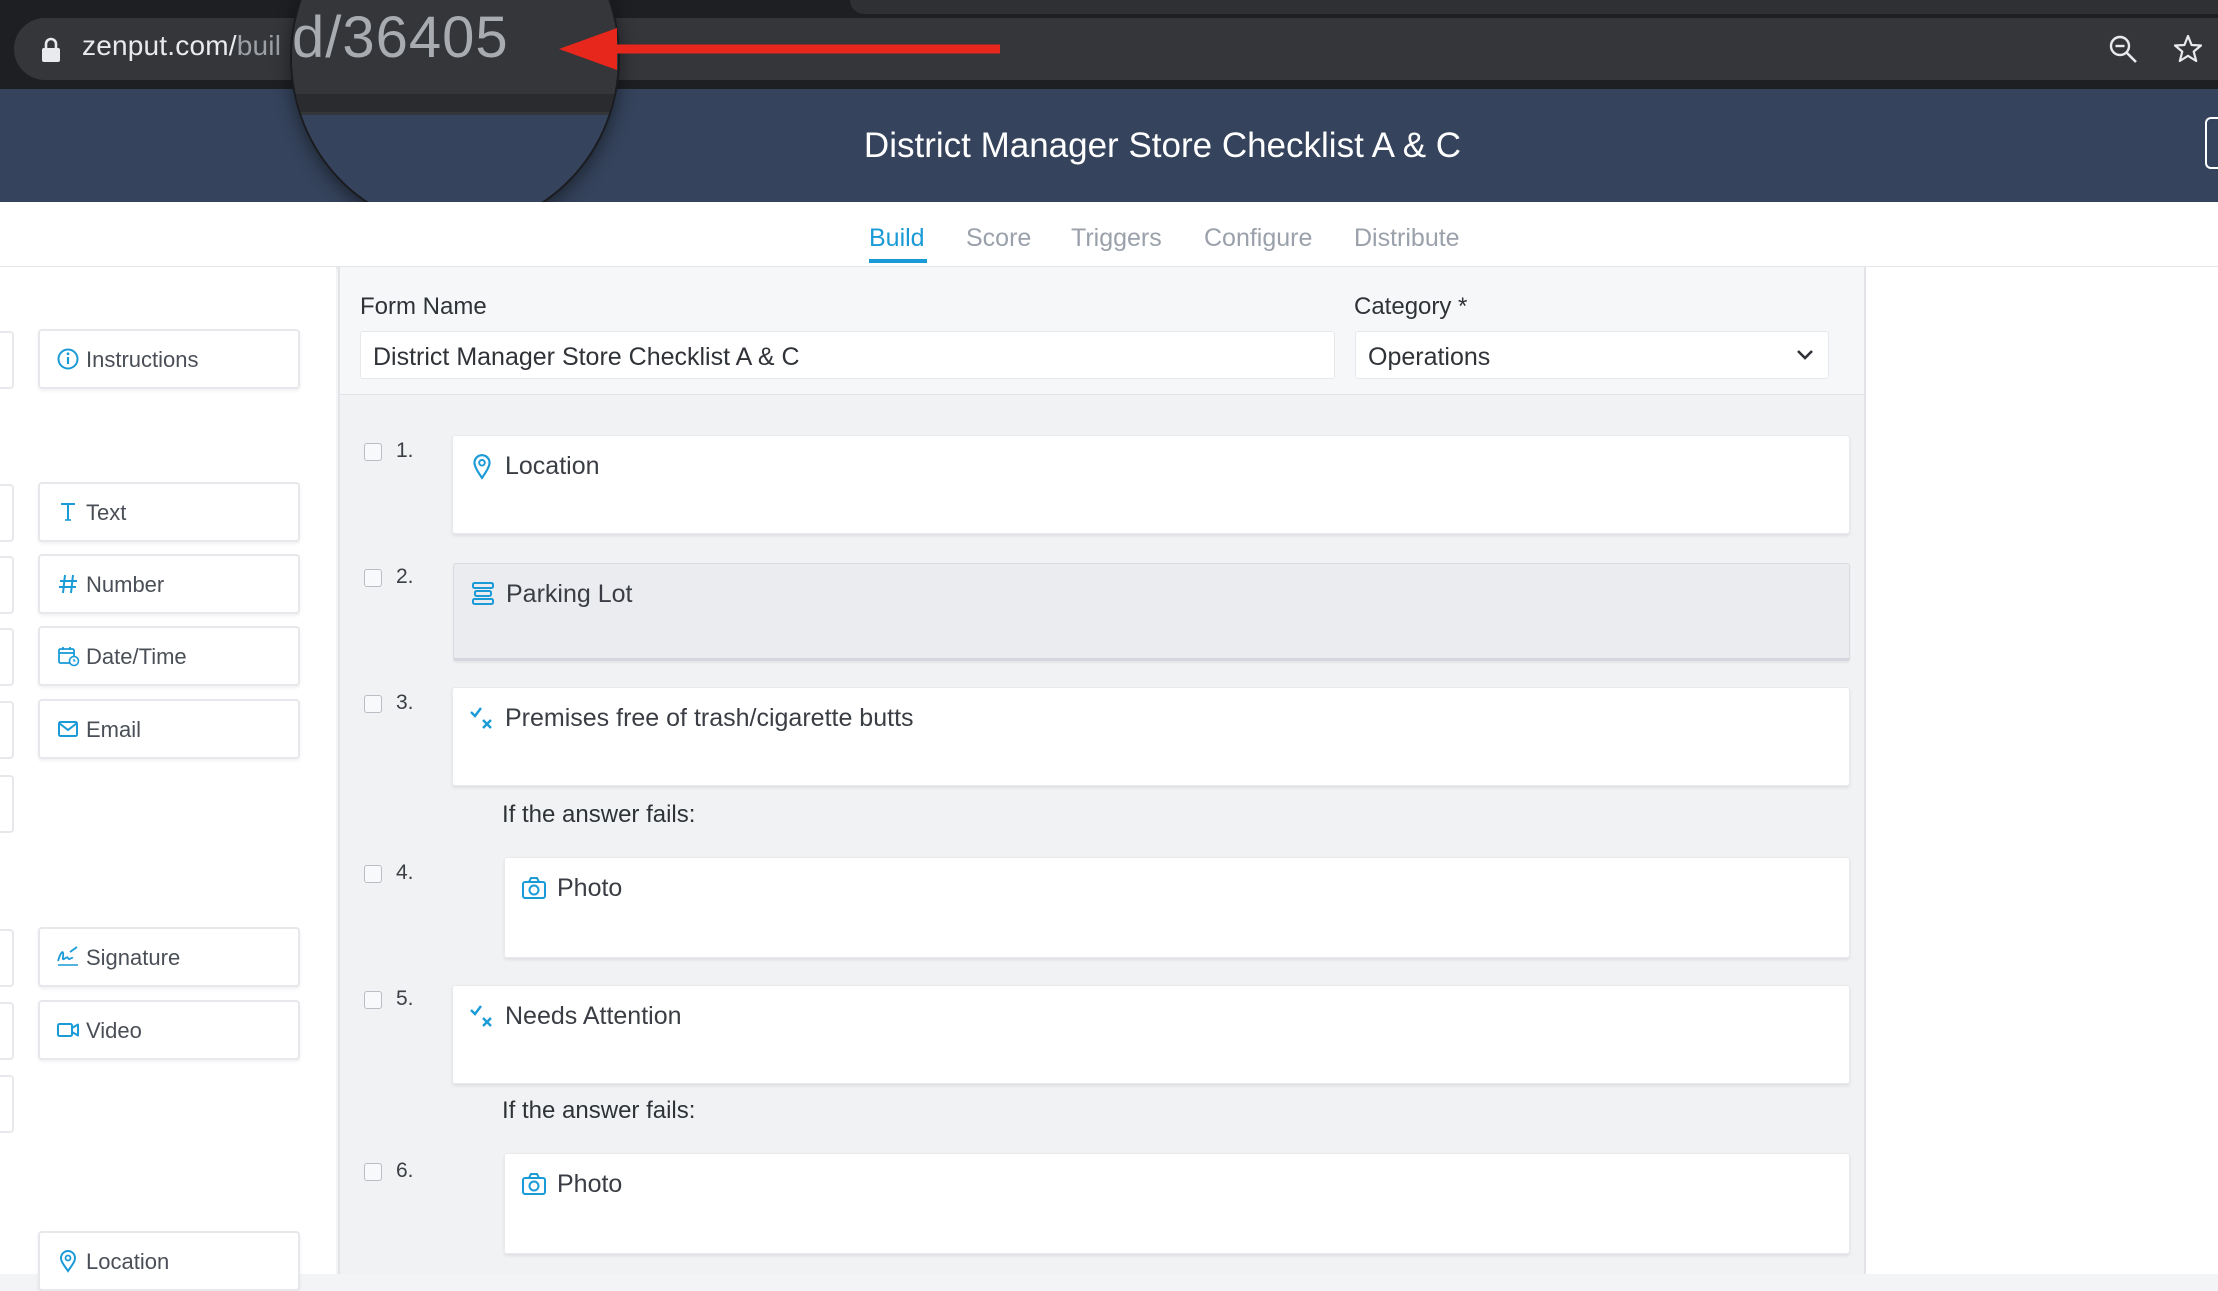 The height and width of the screenshot is (1291, 2218). Describe the element at coordinates (68, 1030) in the screenshot. I see `video-icon` at that location.